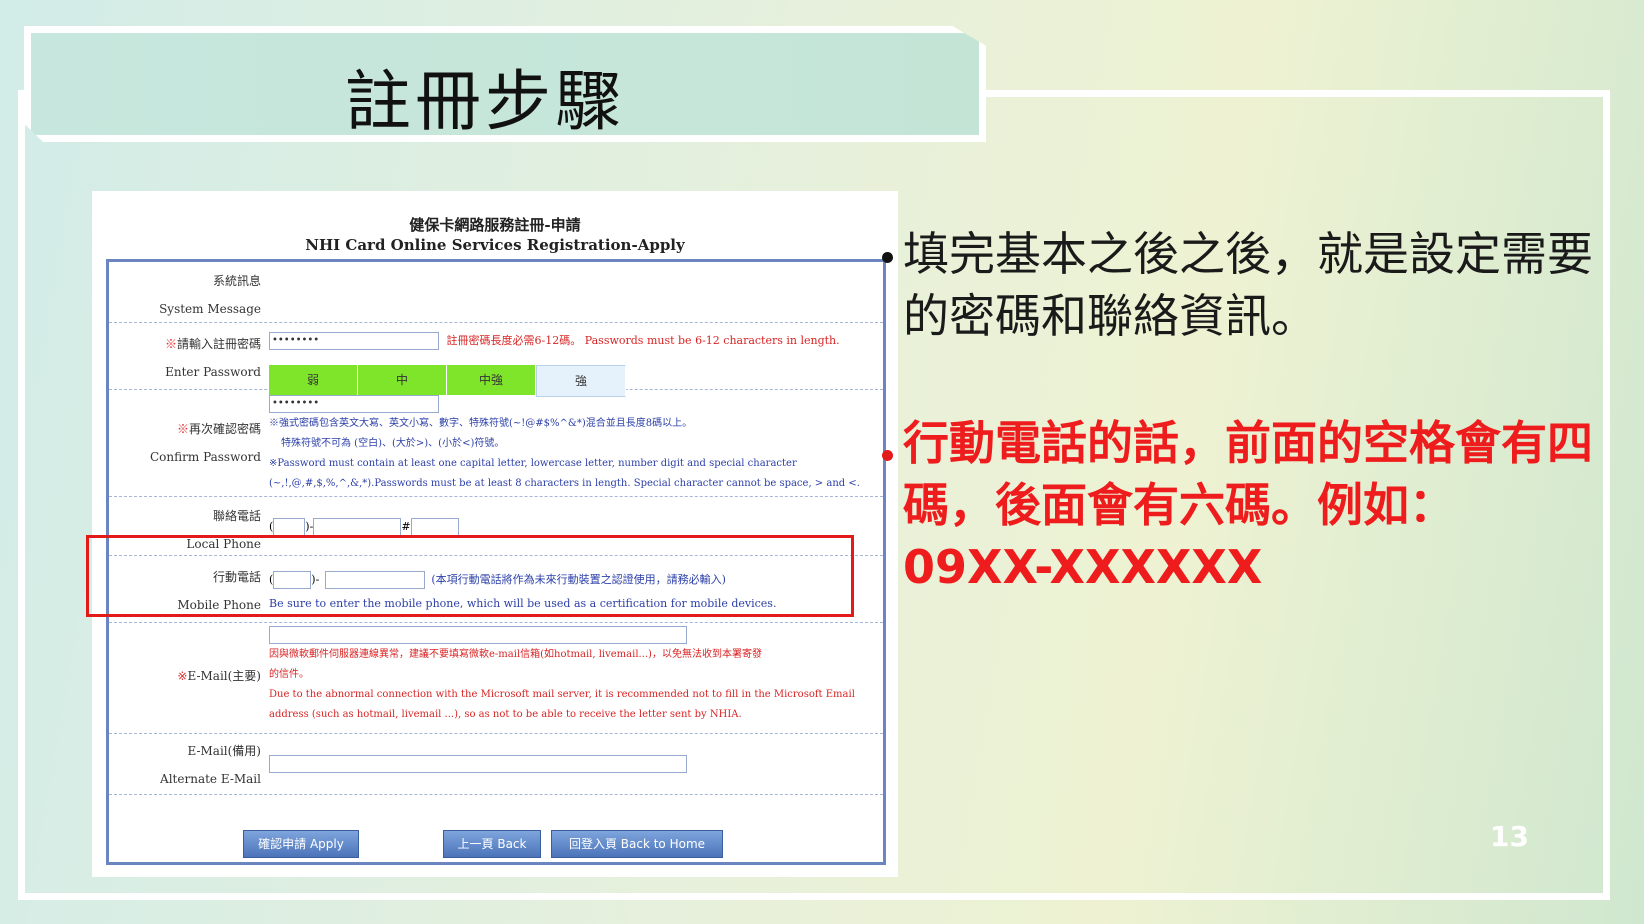 This screenshot has height=924, width=1644. Describe the element at coordinates (357, 527) in the screenshot. I see `local-phone-number-input` at that location.